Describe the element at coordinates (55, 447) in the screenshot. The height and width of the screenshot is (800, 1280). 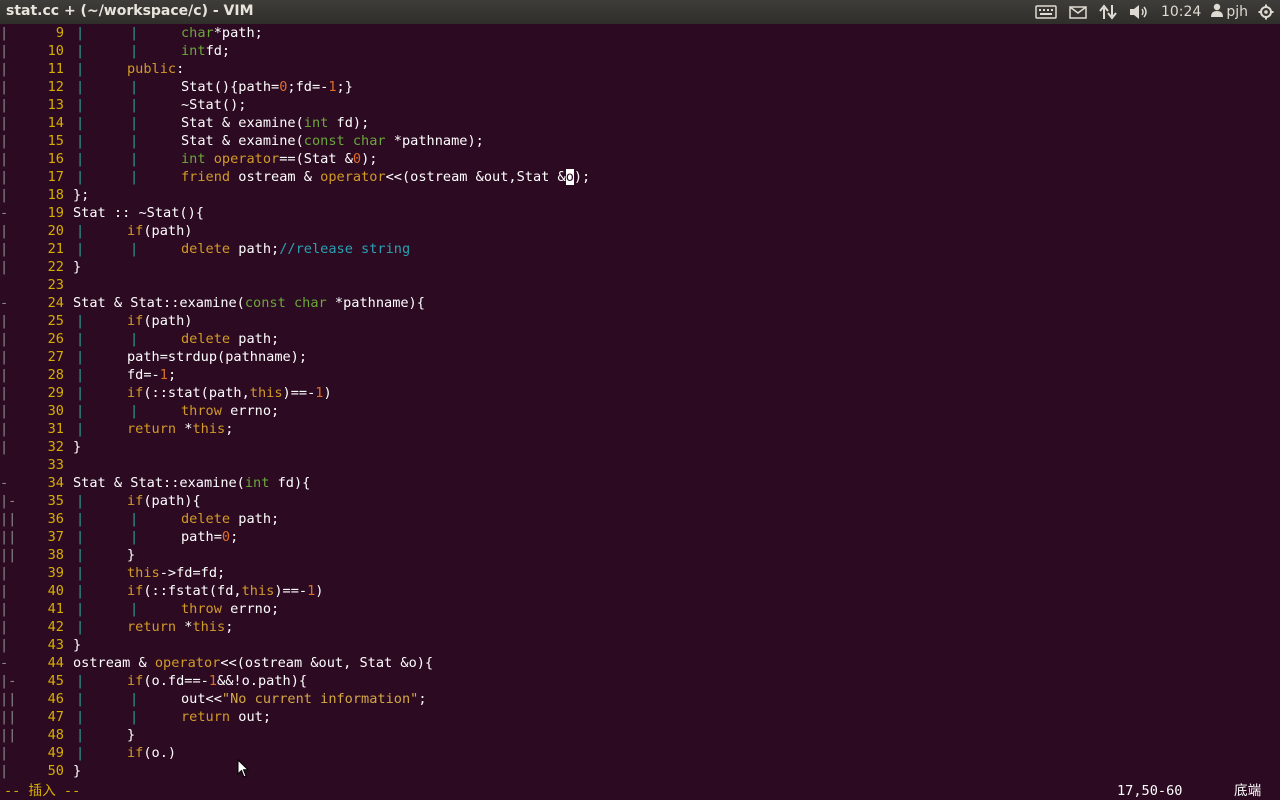
I see `line-number: 32` at that location.